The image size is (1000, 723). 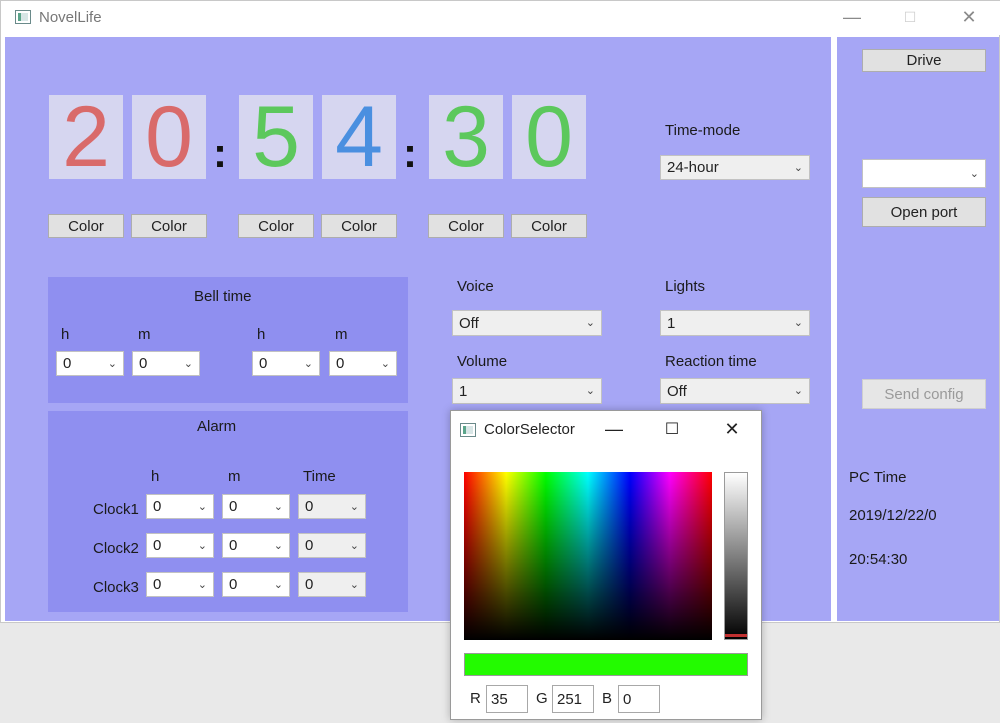 I want to click on drive-button: Drive, so click(x=924, y=60).